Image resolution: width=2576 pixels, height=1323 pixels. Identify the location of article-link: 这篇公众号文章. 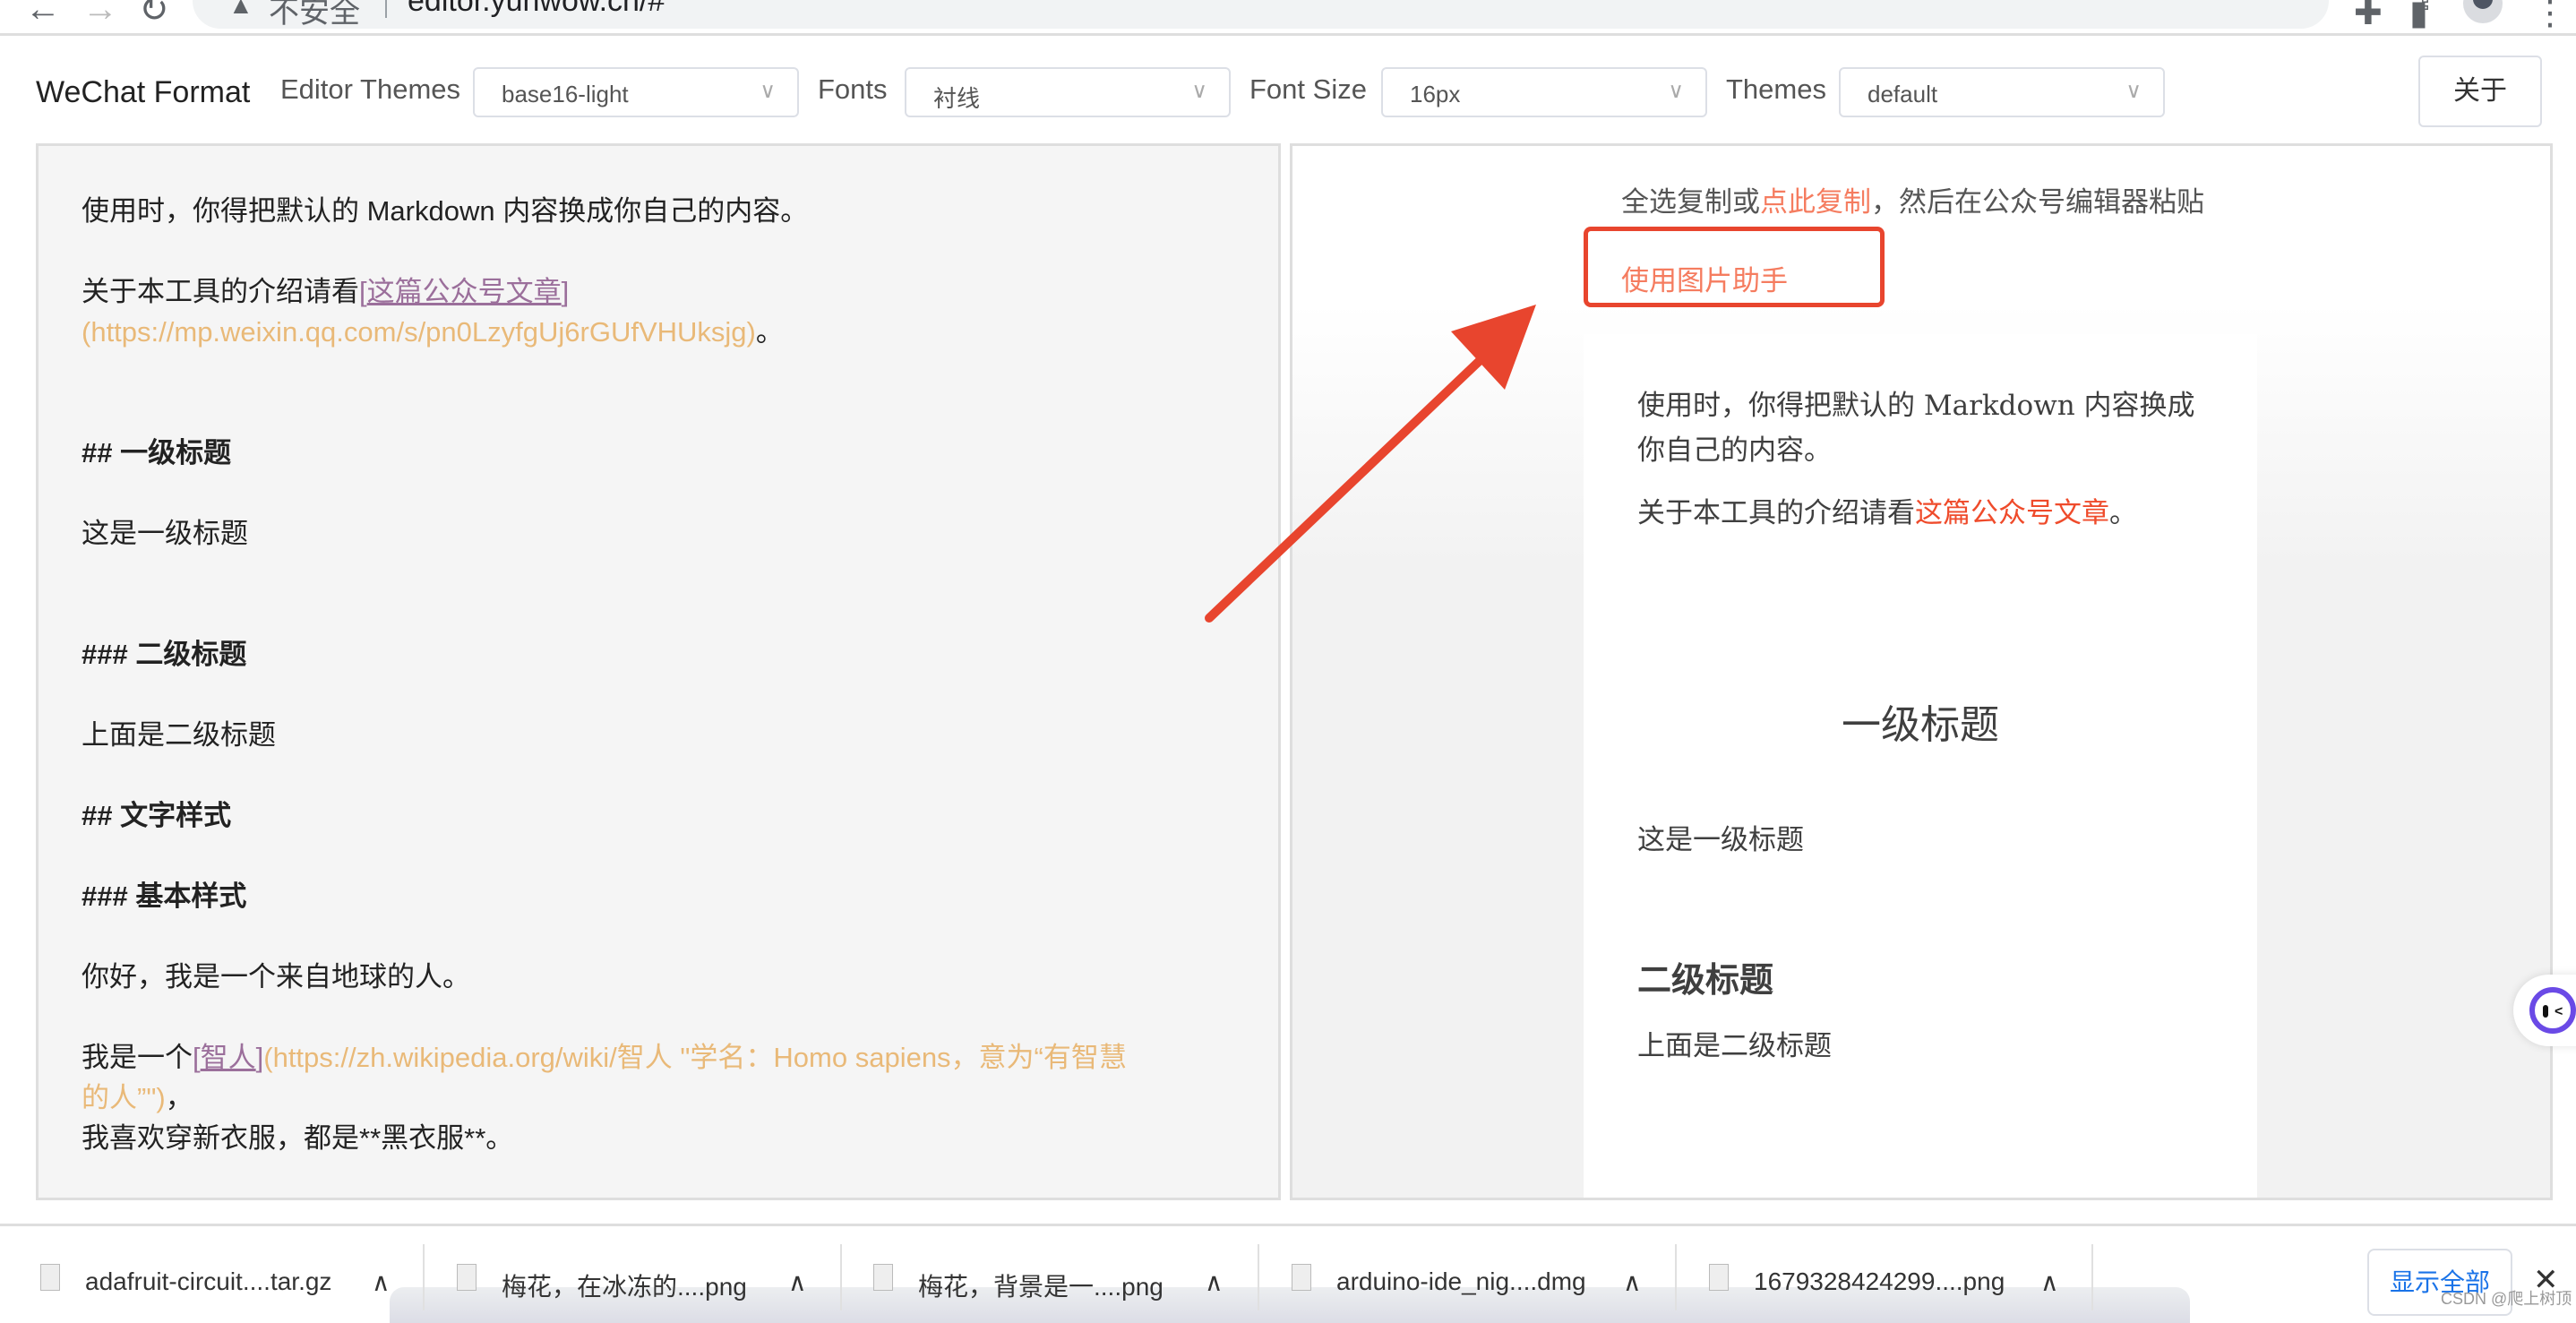
(2012, 513).